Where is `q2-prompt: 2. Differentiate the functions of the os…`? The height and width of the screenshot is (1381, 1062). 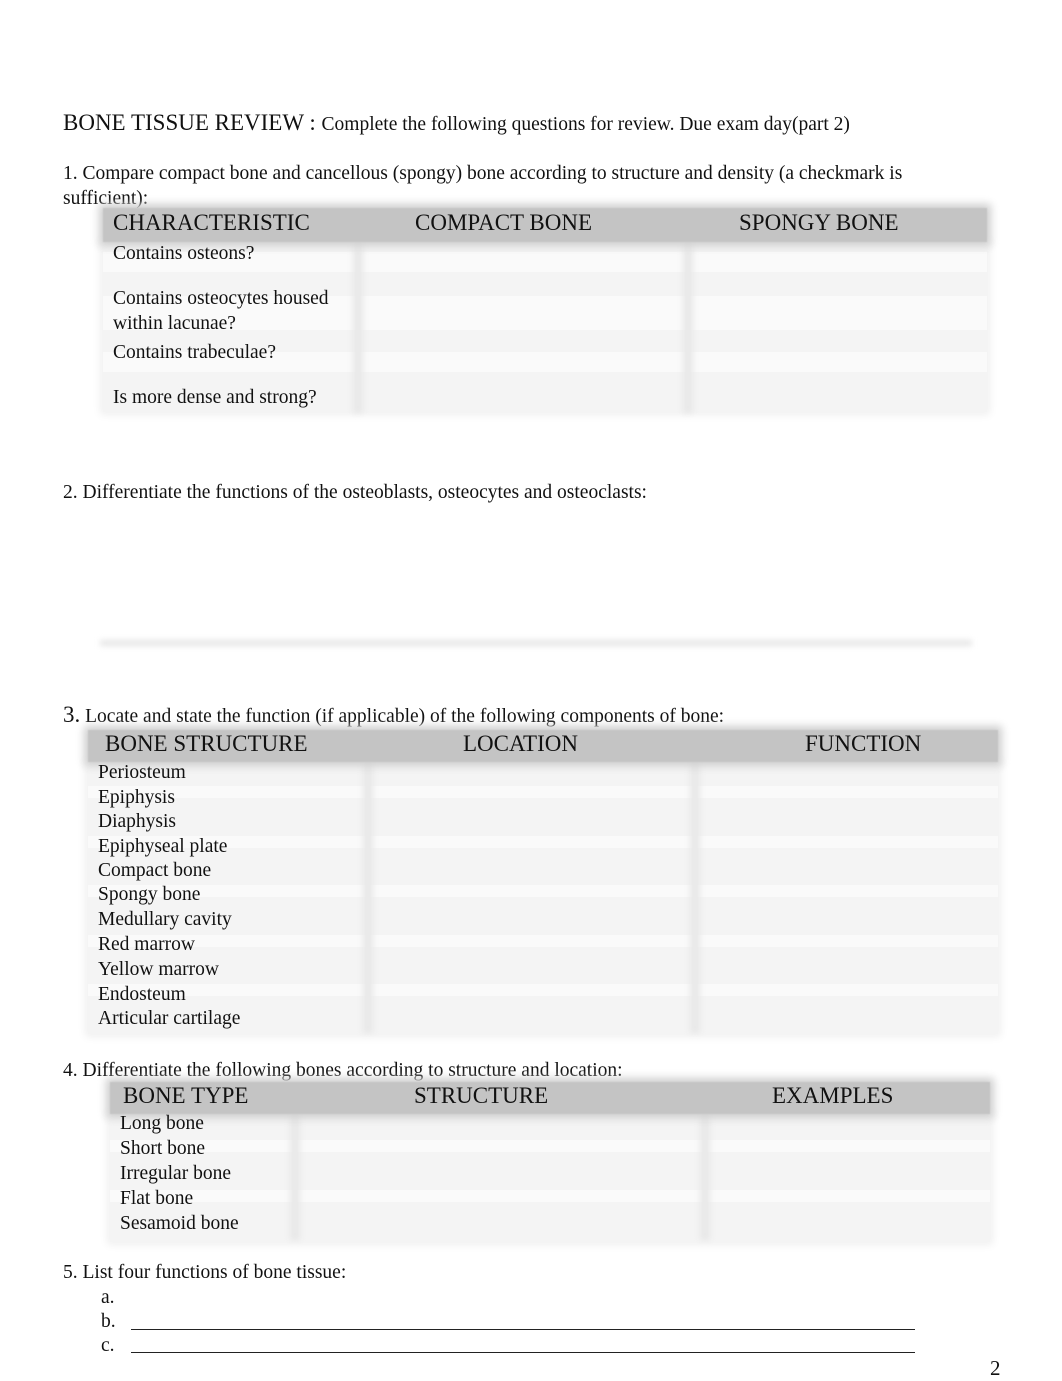
q2-prompt: 2. Differentiate the functions of the os… is located at coordinates (355, 492).